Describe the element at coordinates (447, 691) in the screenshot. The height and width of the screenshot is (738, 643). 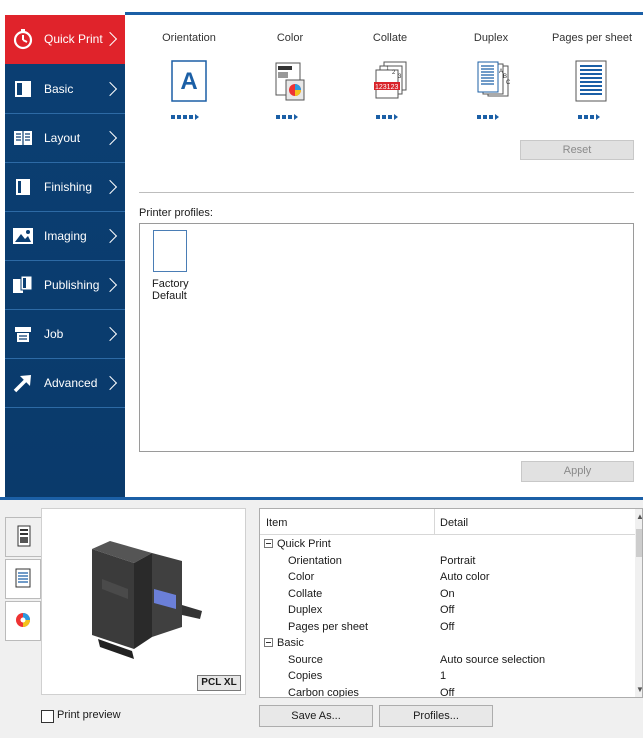
I see `table-row: Carbon copies Off` at that location.